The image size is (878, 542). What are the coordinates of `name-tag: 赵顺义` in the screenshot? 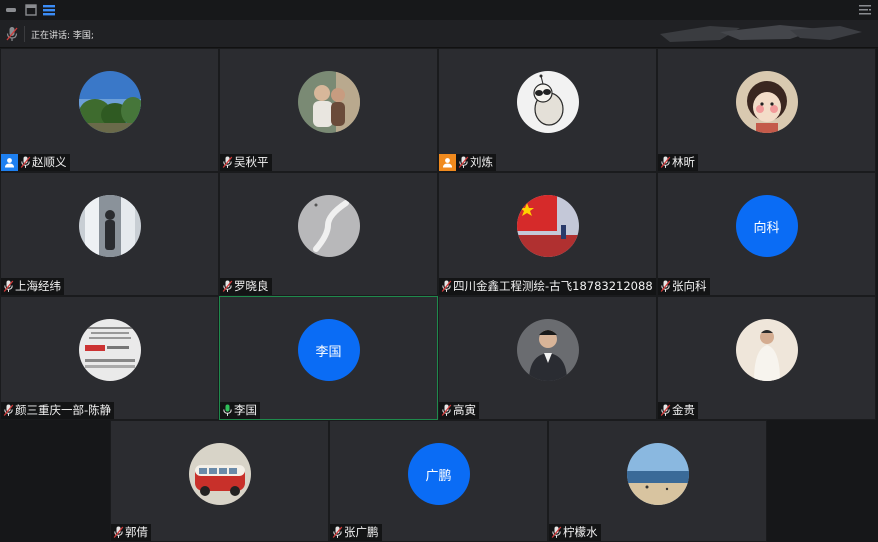 It's located at (35, 162).